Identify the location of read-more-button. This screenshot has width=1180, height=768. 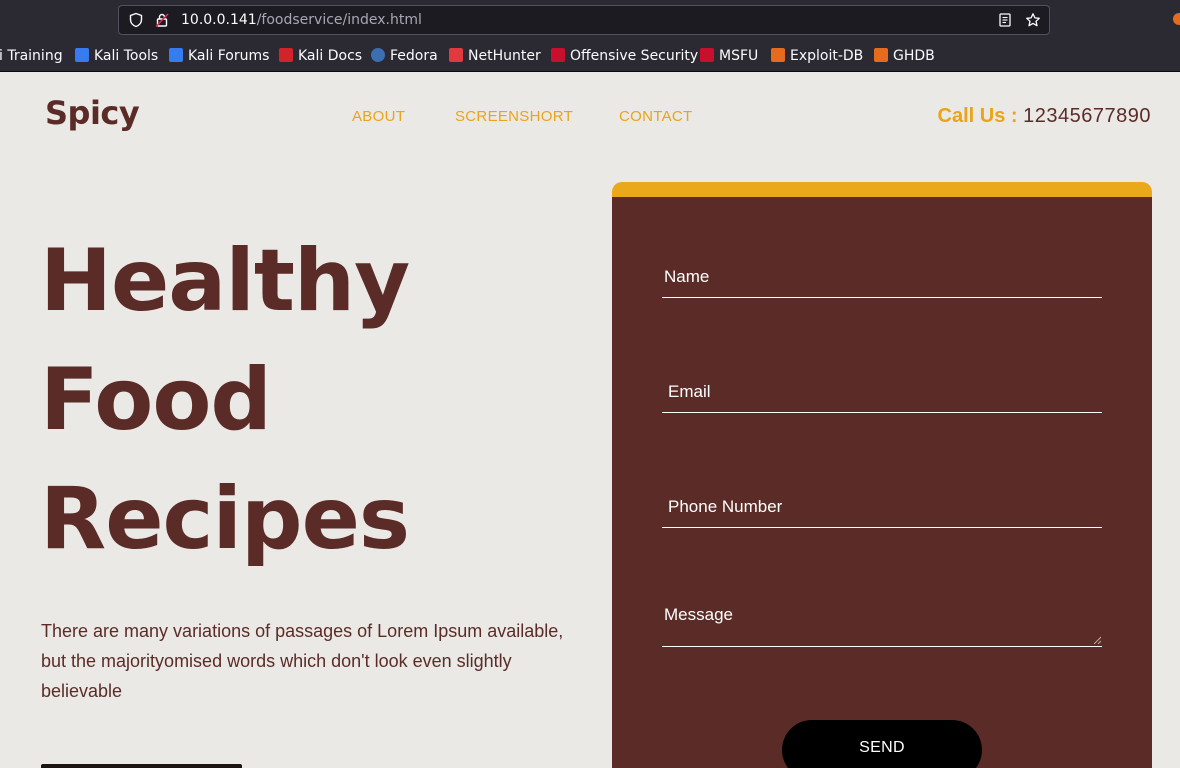
(141, 766).